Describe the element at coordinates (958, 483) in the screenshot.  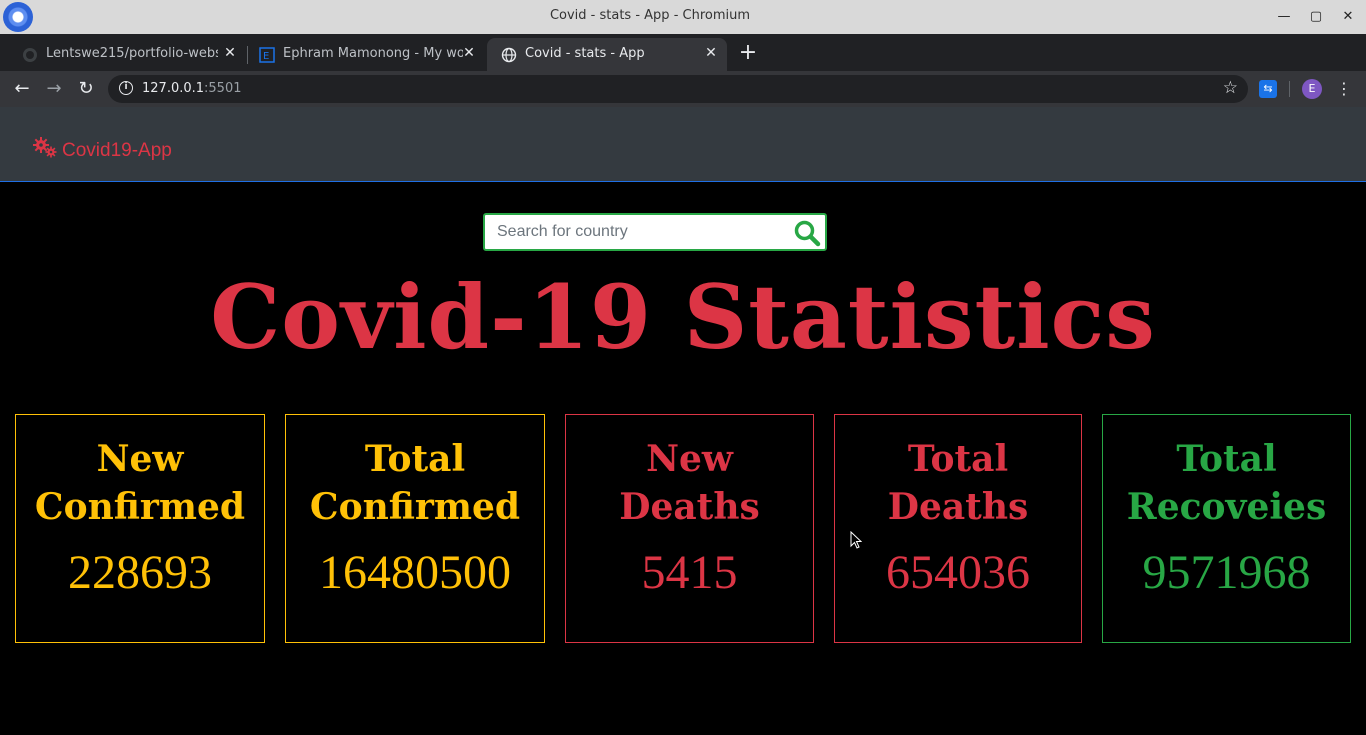
I see `stat-title: Total Deaths` at that location.